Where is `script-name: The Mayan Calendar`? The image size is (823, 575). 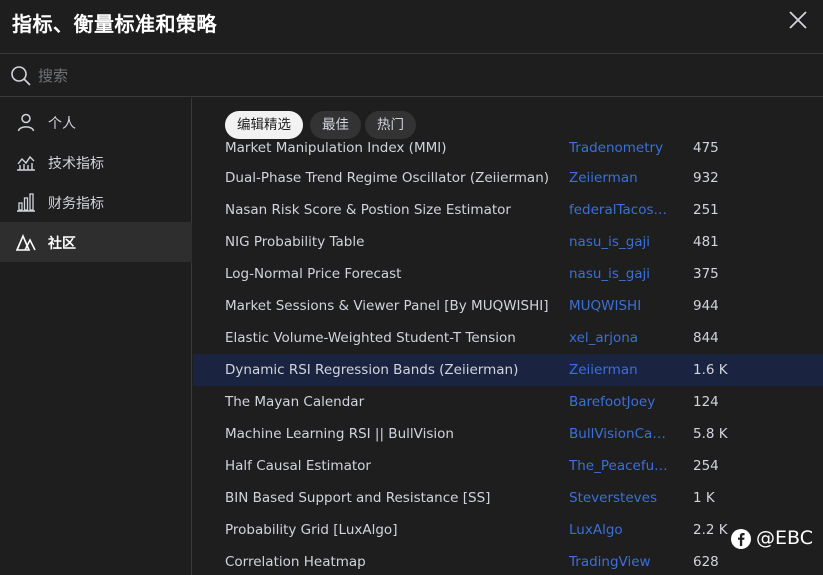
script-name: The Mayan Calendar is located at coordinates (295, 402).